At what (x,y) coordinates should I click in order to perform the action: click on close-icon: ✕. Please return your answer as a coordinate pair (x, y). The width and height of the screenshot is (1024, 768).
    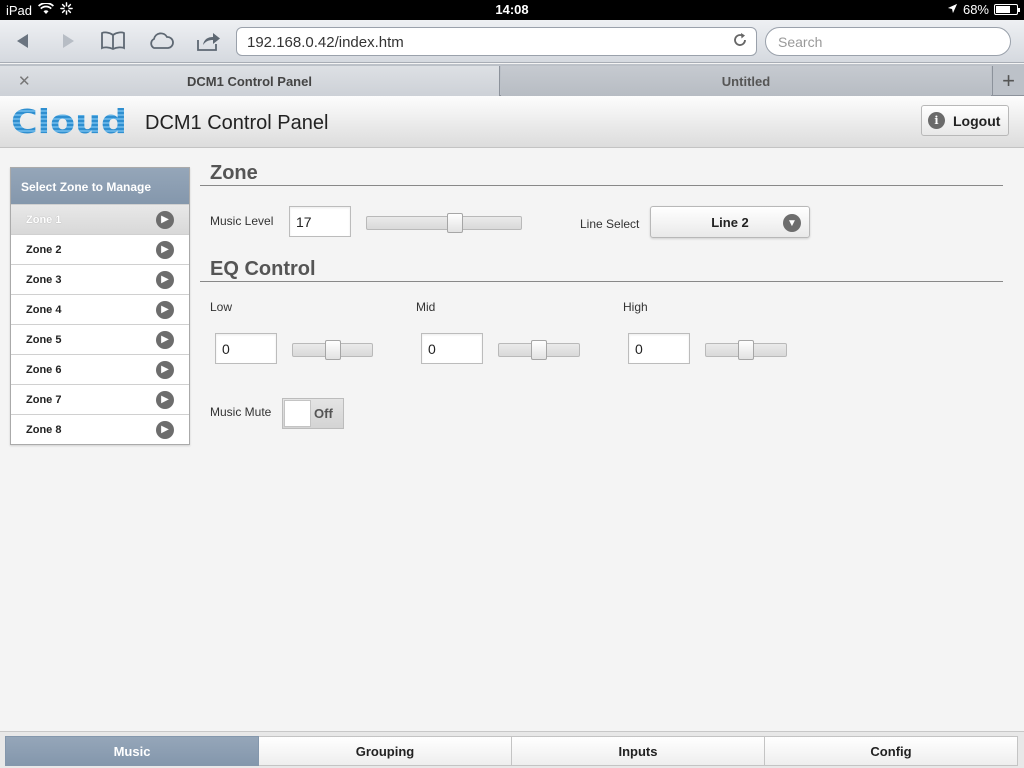
    Looking at the image, I should click on (24, 81).